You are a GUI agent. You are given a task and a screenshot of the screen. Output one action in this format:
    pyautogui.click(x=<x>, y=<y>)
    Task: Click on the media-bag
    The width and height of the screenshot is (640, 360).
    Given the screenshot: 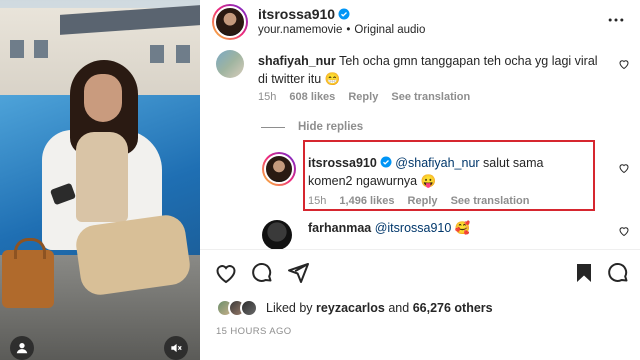 What is the action you would take?
    pyautogui.click(x=28, y=273)
    